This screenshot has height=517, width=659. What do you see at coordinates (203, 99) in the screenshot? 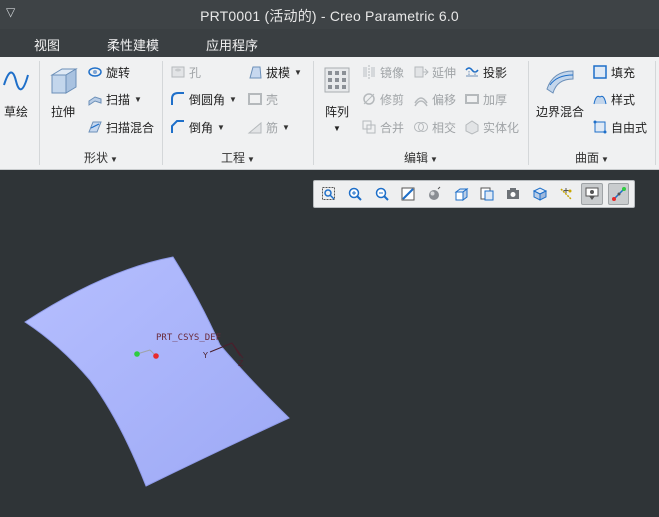
I see `round-button: 倒圆角 ▼` at bounding box center [203, 99].